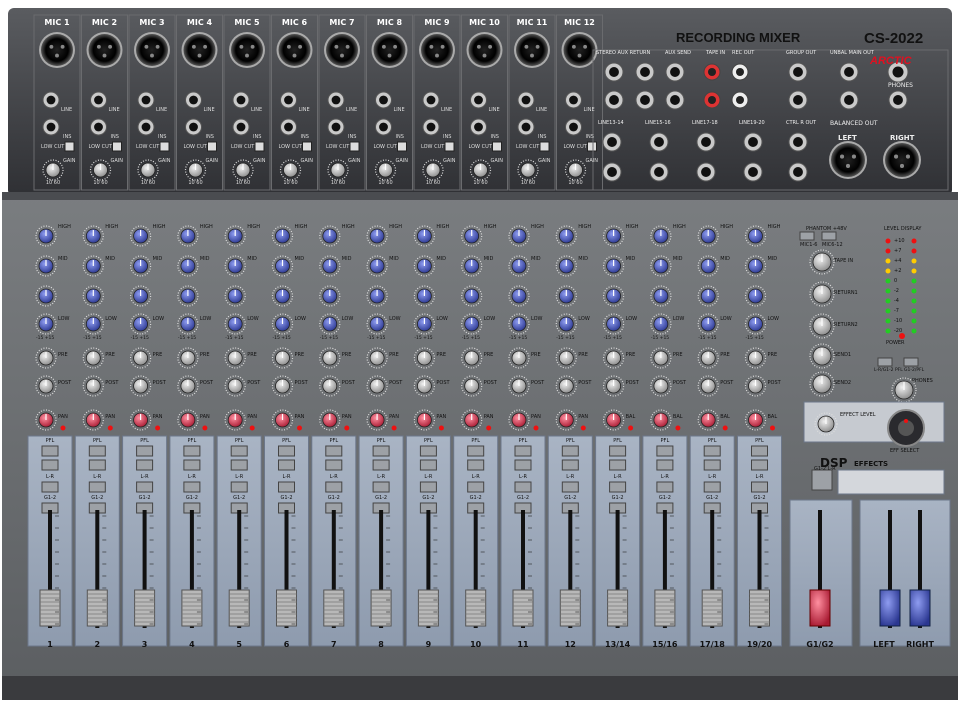 Image resolution: width=960 pixels, height=720 pixels. Describe the element at coordinates (825, 469) in the screenshot. I see `g12-lr-label: G1-2 L-R` at that location.